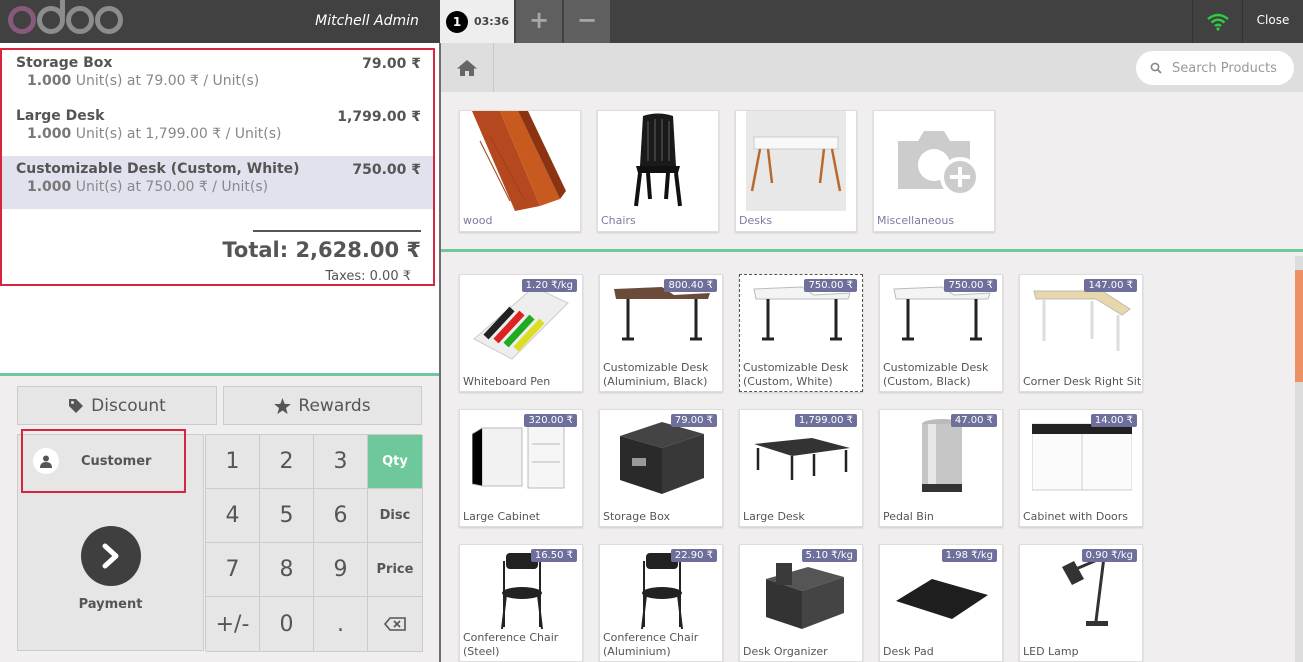 The height and width of the screenshot is (662, 1303). Describe the element at coordinates (111, 556) in the screenshot. I see `payment-button` at that location.